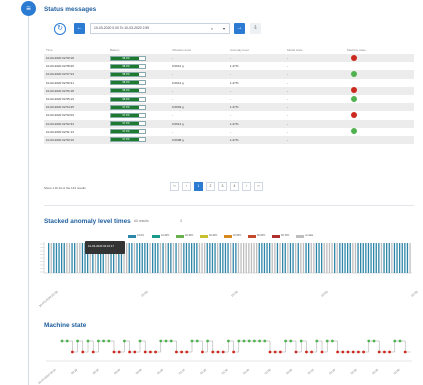 This screenshot has width=423, height=385. What do you see at coordinates (47, 376) in the screenshot?
I see `x-tick-label: 10-03-2020 00:10` at bounding box center [47, 376].